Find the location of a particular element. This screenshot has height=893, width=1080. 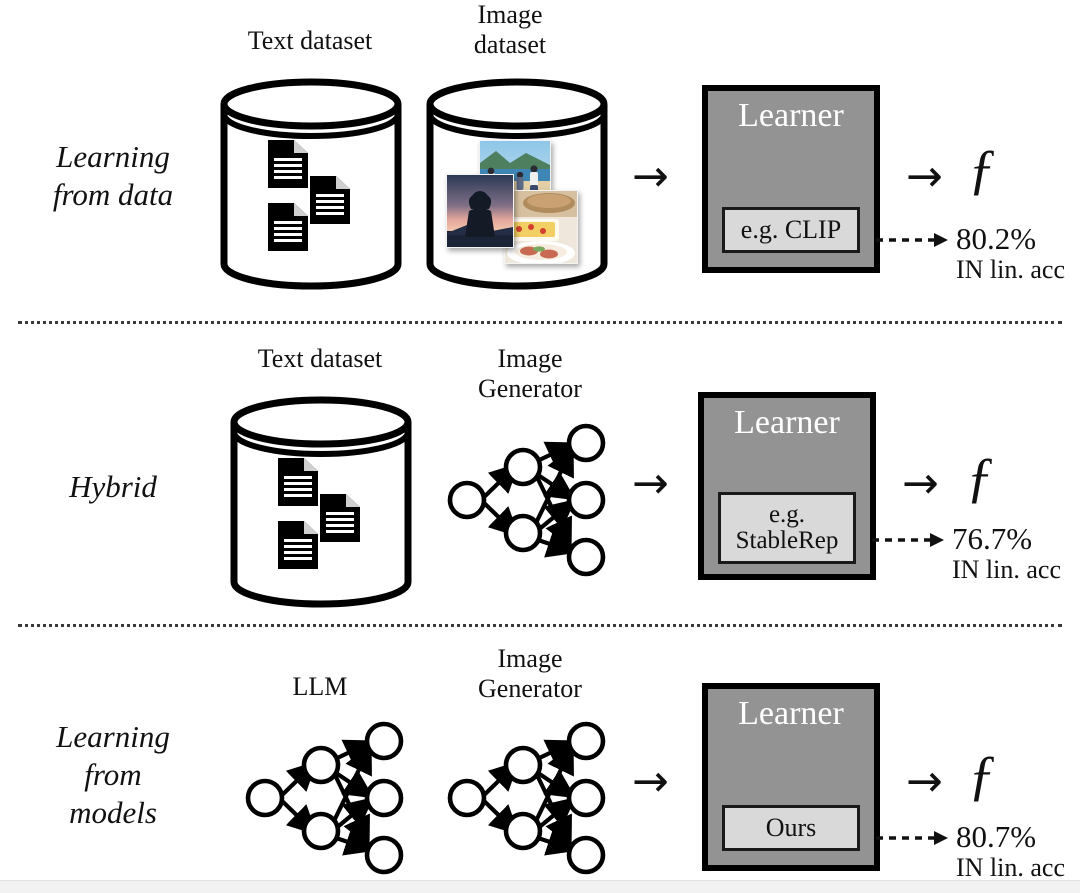

output-function-symbol-row2: ƒ is located at coordinates (980, 478).